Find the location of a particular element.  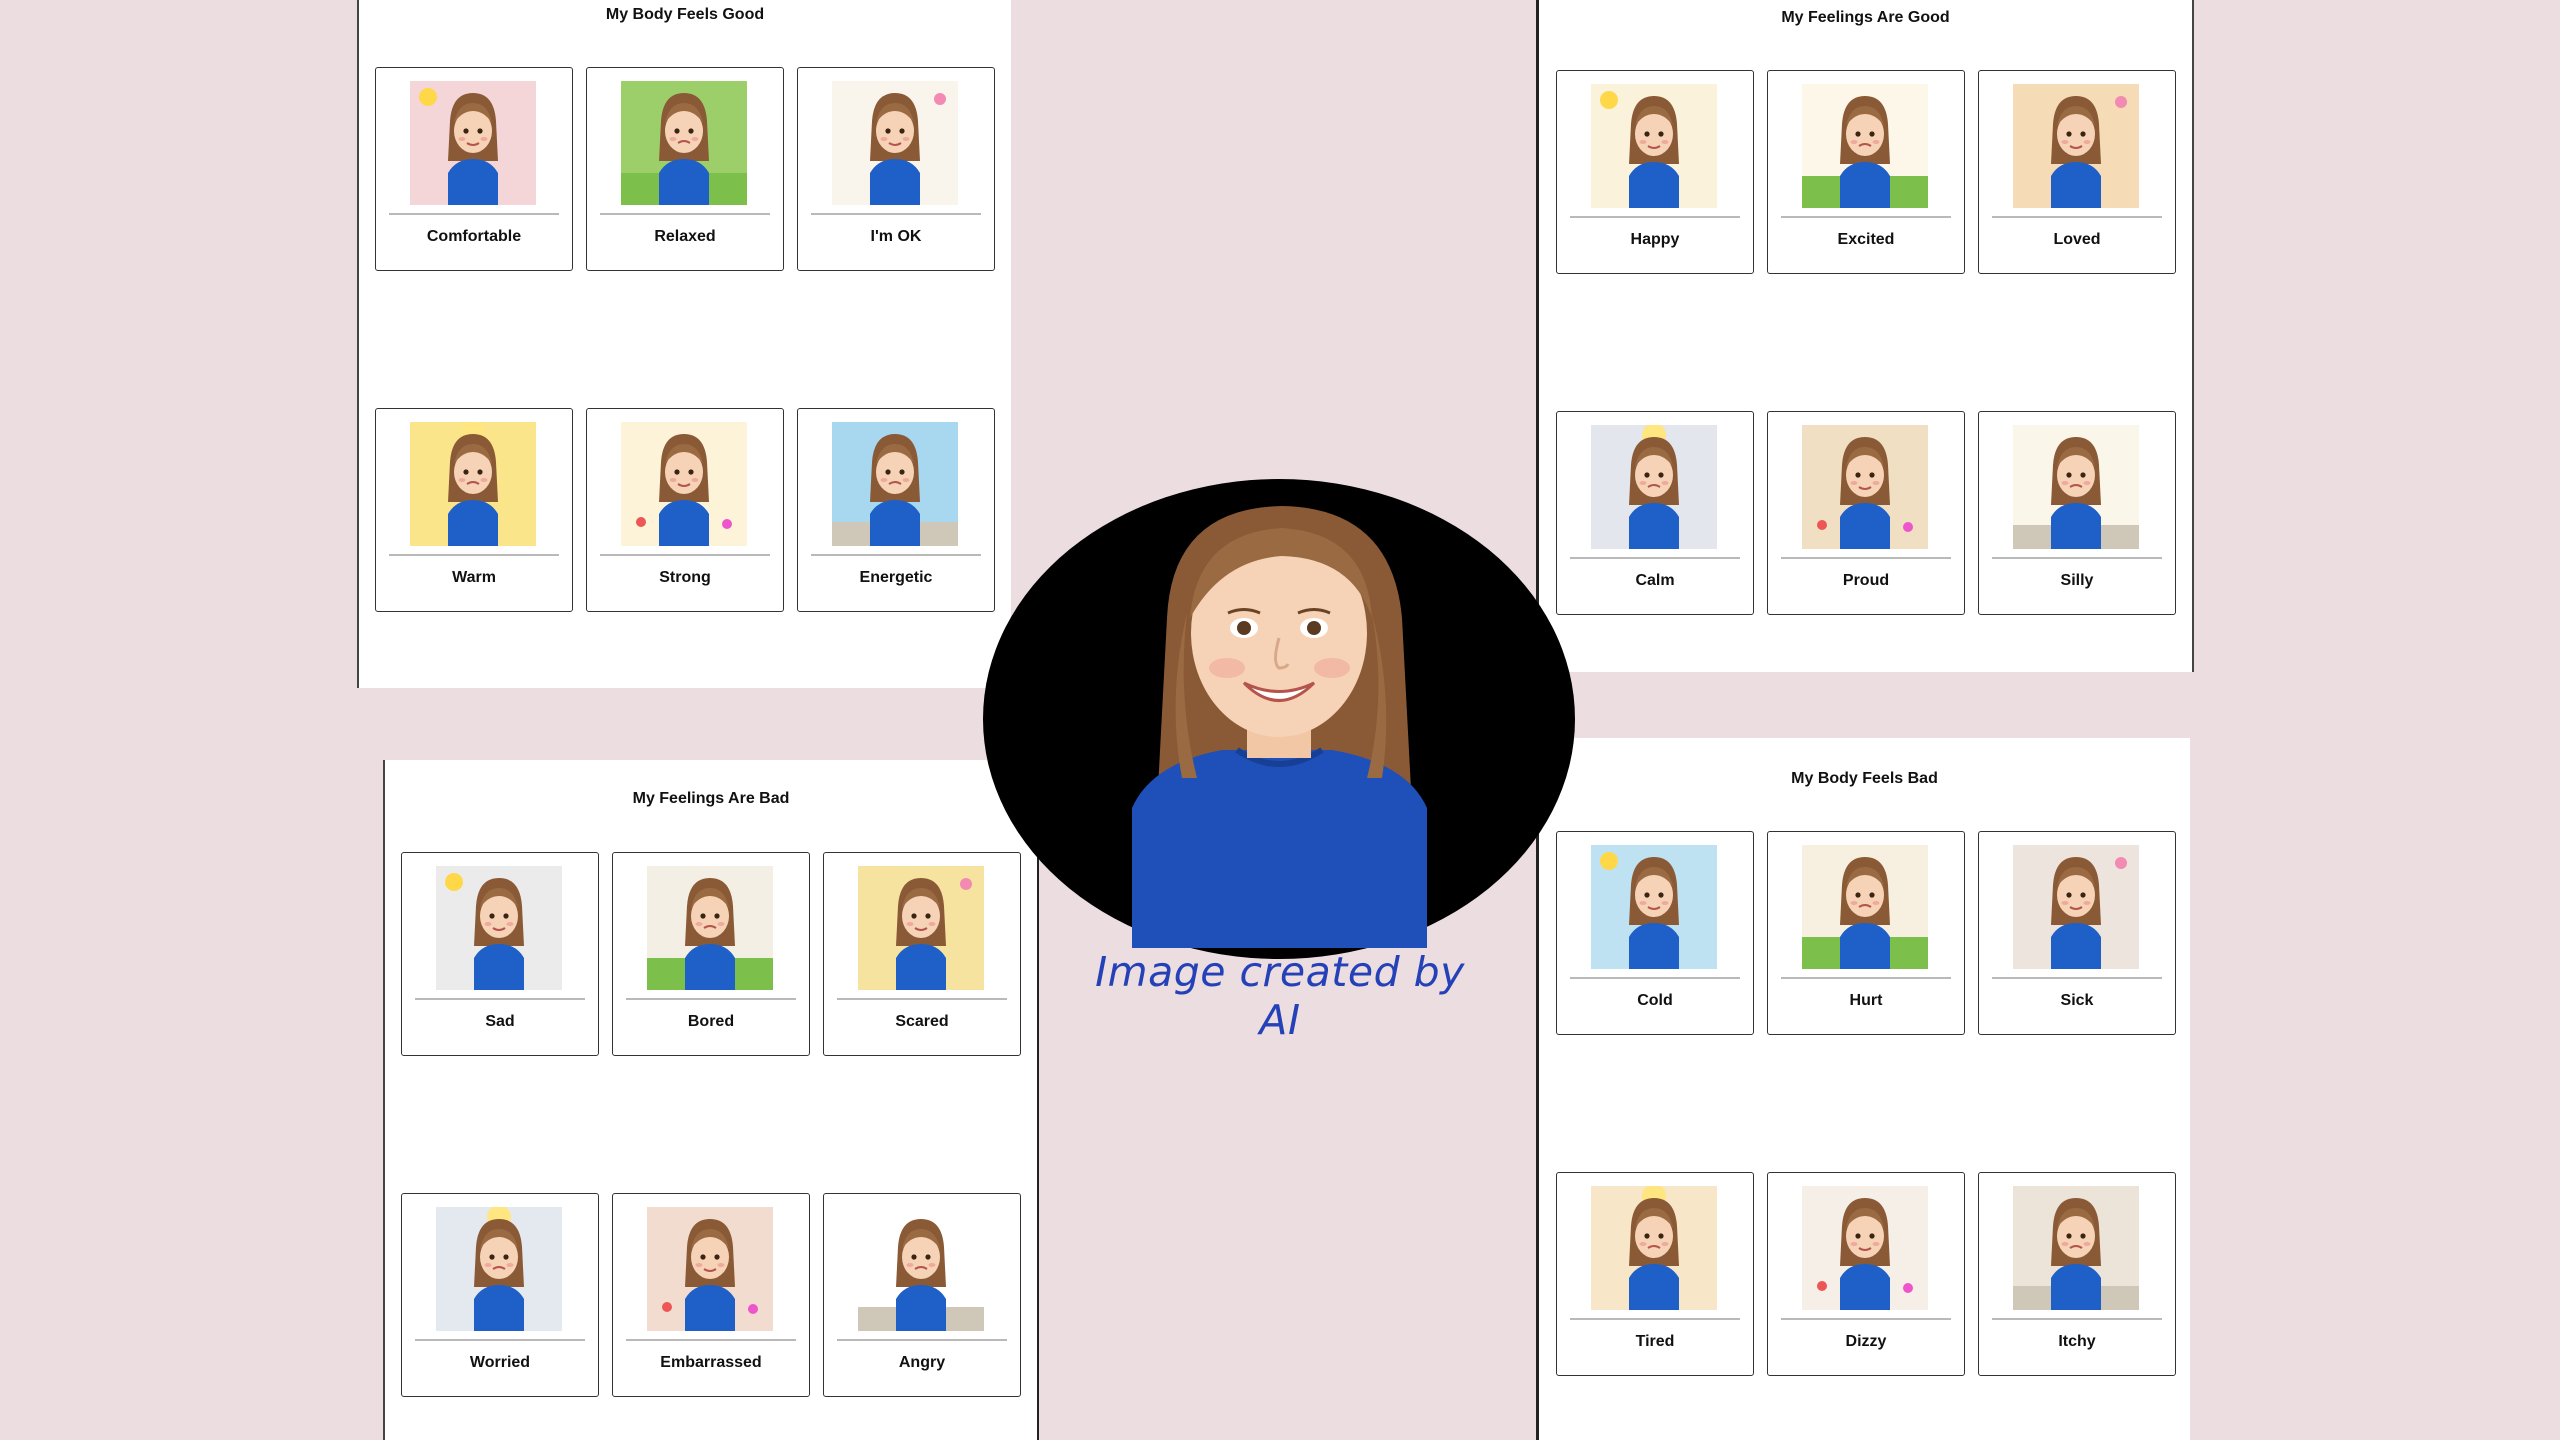

girl-hurt-icon is located at coordinates (1865, 907).